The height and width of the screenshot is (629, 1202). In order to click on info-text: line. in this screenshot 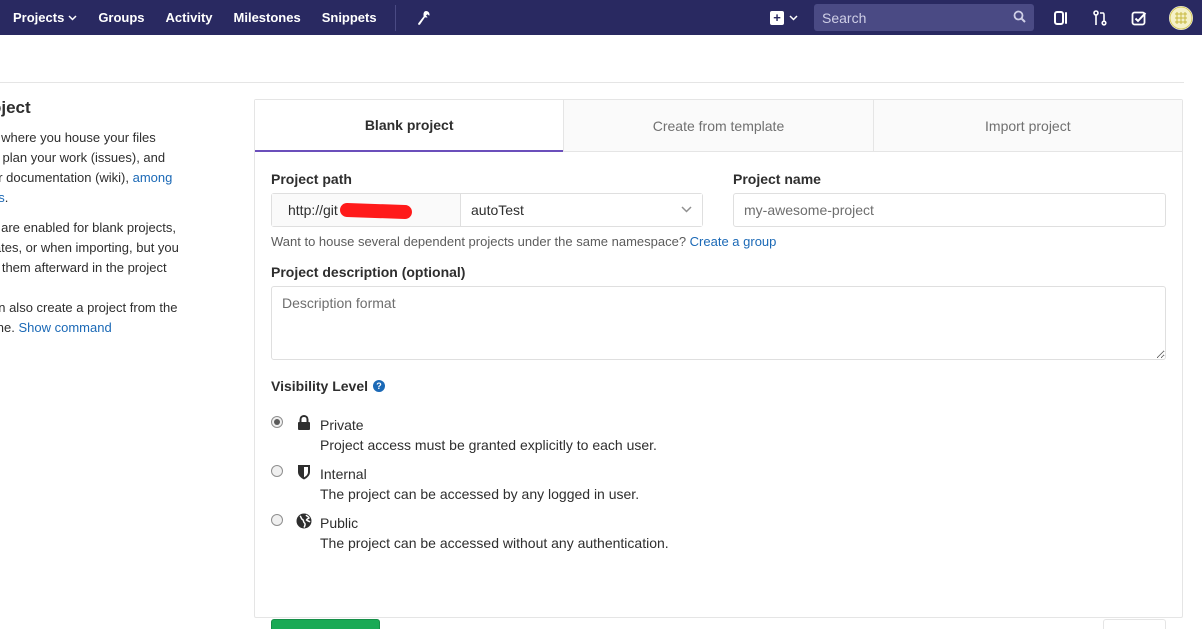, I will do `click(7, 327)`.